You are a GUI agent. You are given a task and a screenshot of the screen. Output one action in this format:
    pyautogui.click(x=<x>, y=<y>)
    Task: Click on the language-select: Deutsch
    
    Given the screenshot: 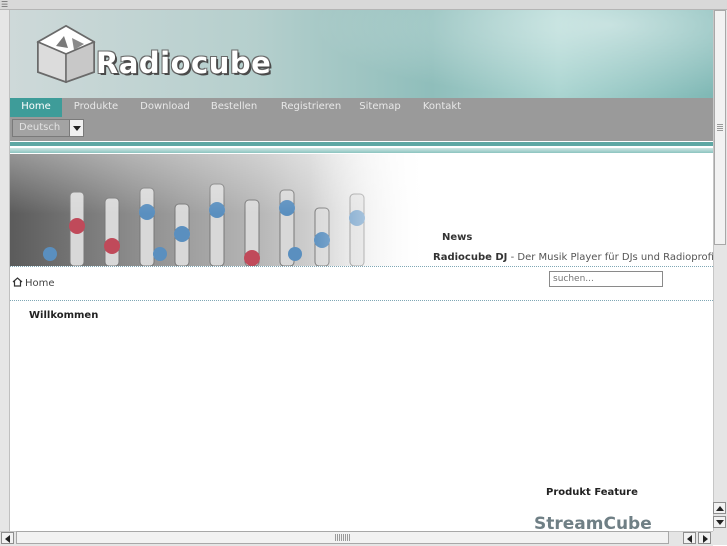 What is the action you would take?
    pyautogui.click(x=48, y=128)
    